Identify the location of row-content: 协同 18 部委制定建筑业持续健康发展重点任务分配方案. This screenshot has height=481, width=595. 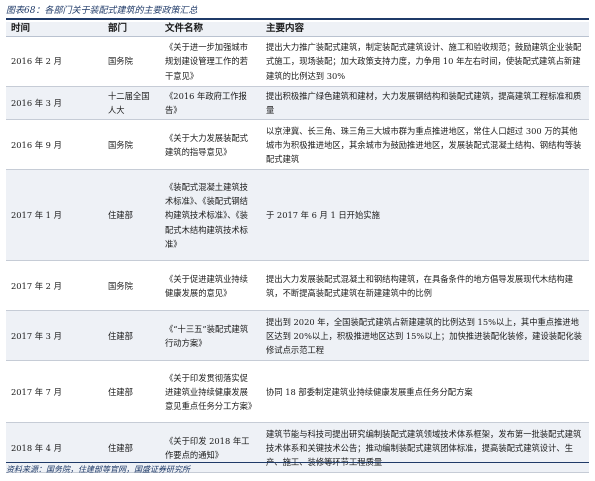
(425, 392).